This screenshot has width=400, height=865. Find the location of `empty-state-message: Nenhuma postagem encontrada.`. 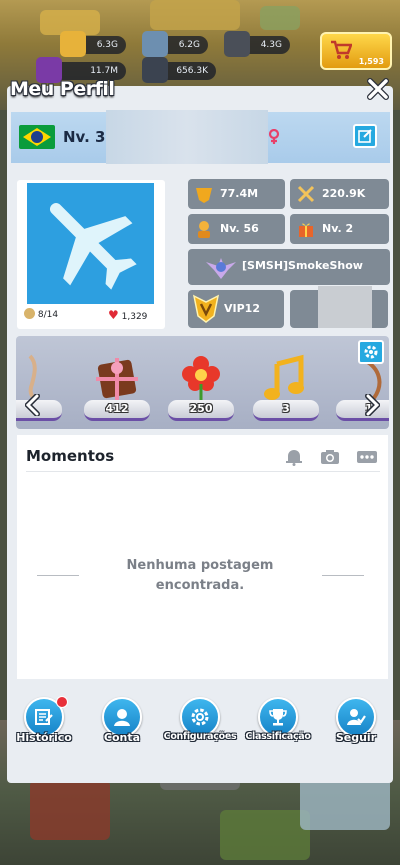

empty-state-message: Nenhuma postagem encontrada. is located at coordinates (200, 575).